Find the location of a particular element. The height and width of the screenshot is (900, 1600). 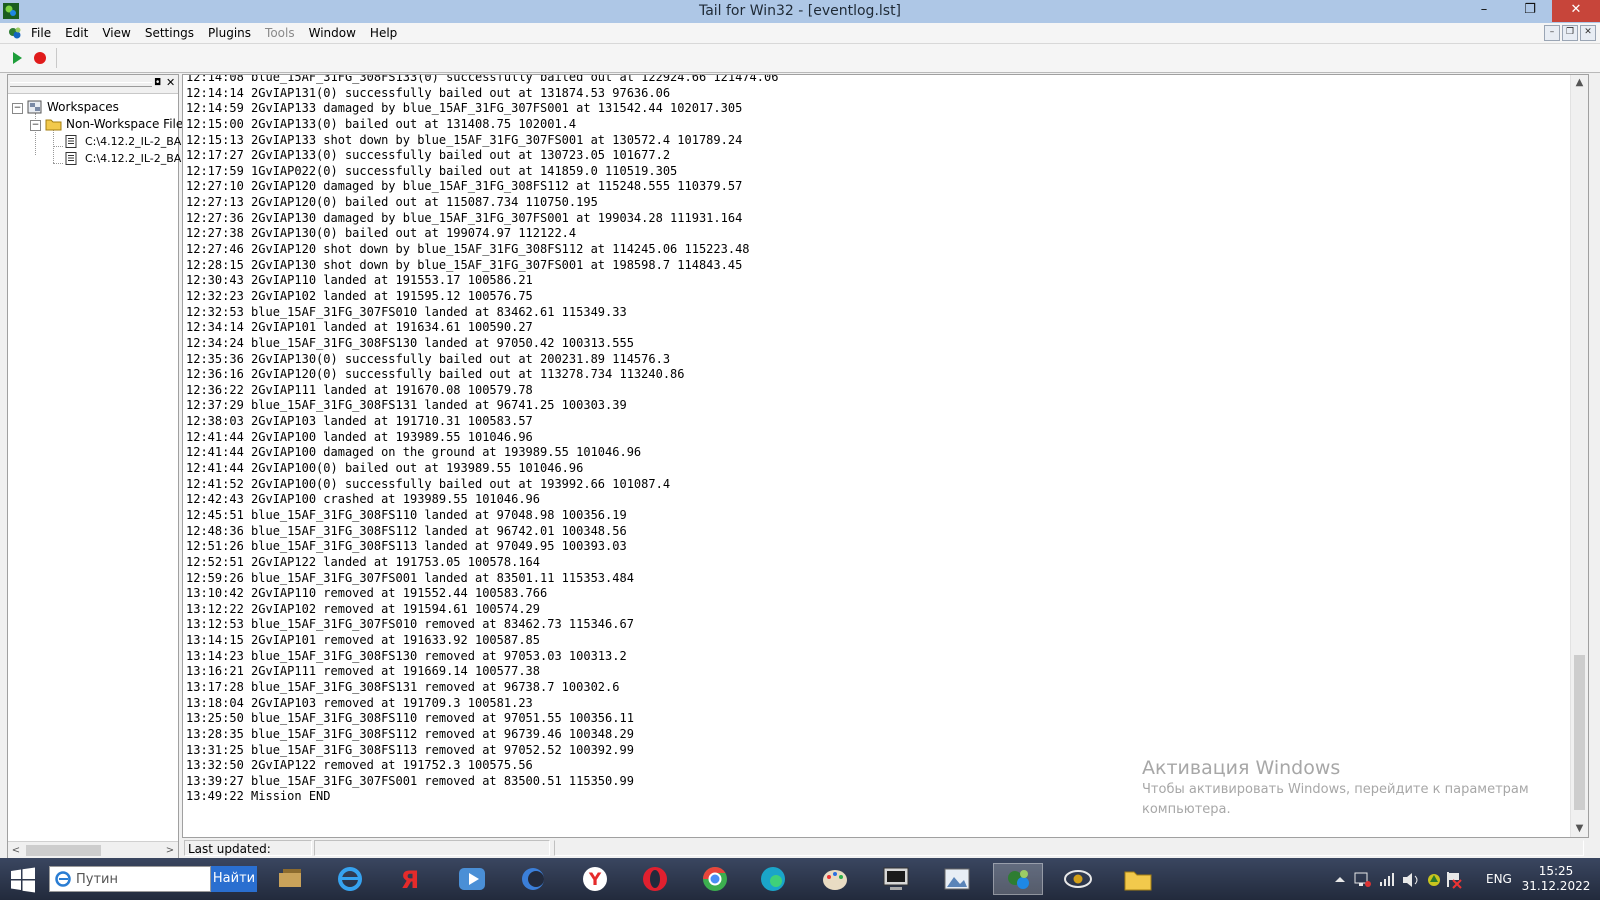

taskbar-app-opera is located at coordinates (655, 879).